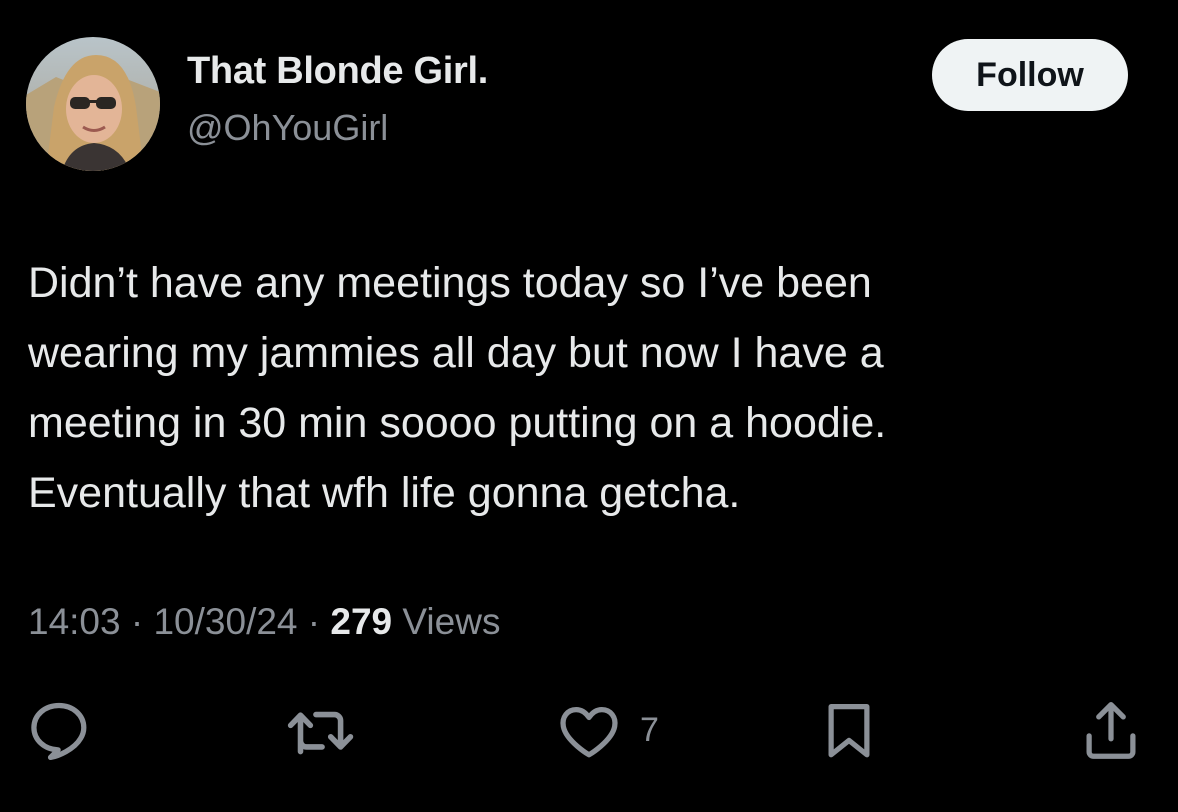  I want to click on like-button: 7, so click(606, 730).